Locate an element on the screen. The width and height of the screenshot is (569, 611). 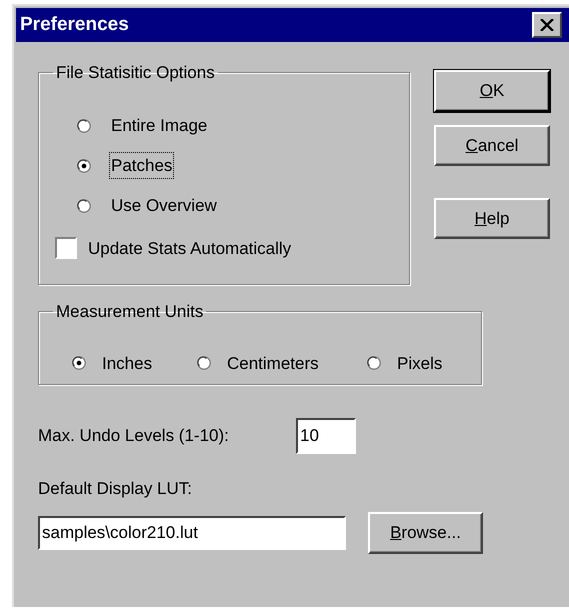
radio-label: Centimeters is located at coordinates (273, 363).